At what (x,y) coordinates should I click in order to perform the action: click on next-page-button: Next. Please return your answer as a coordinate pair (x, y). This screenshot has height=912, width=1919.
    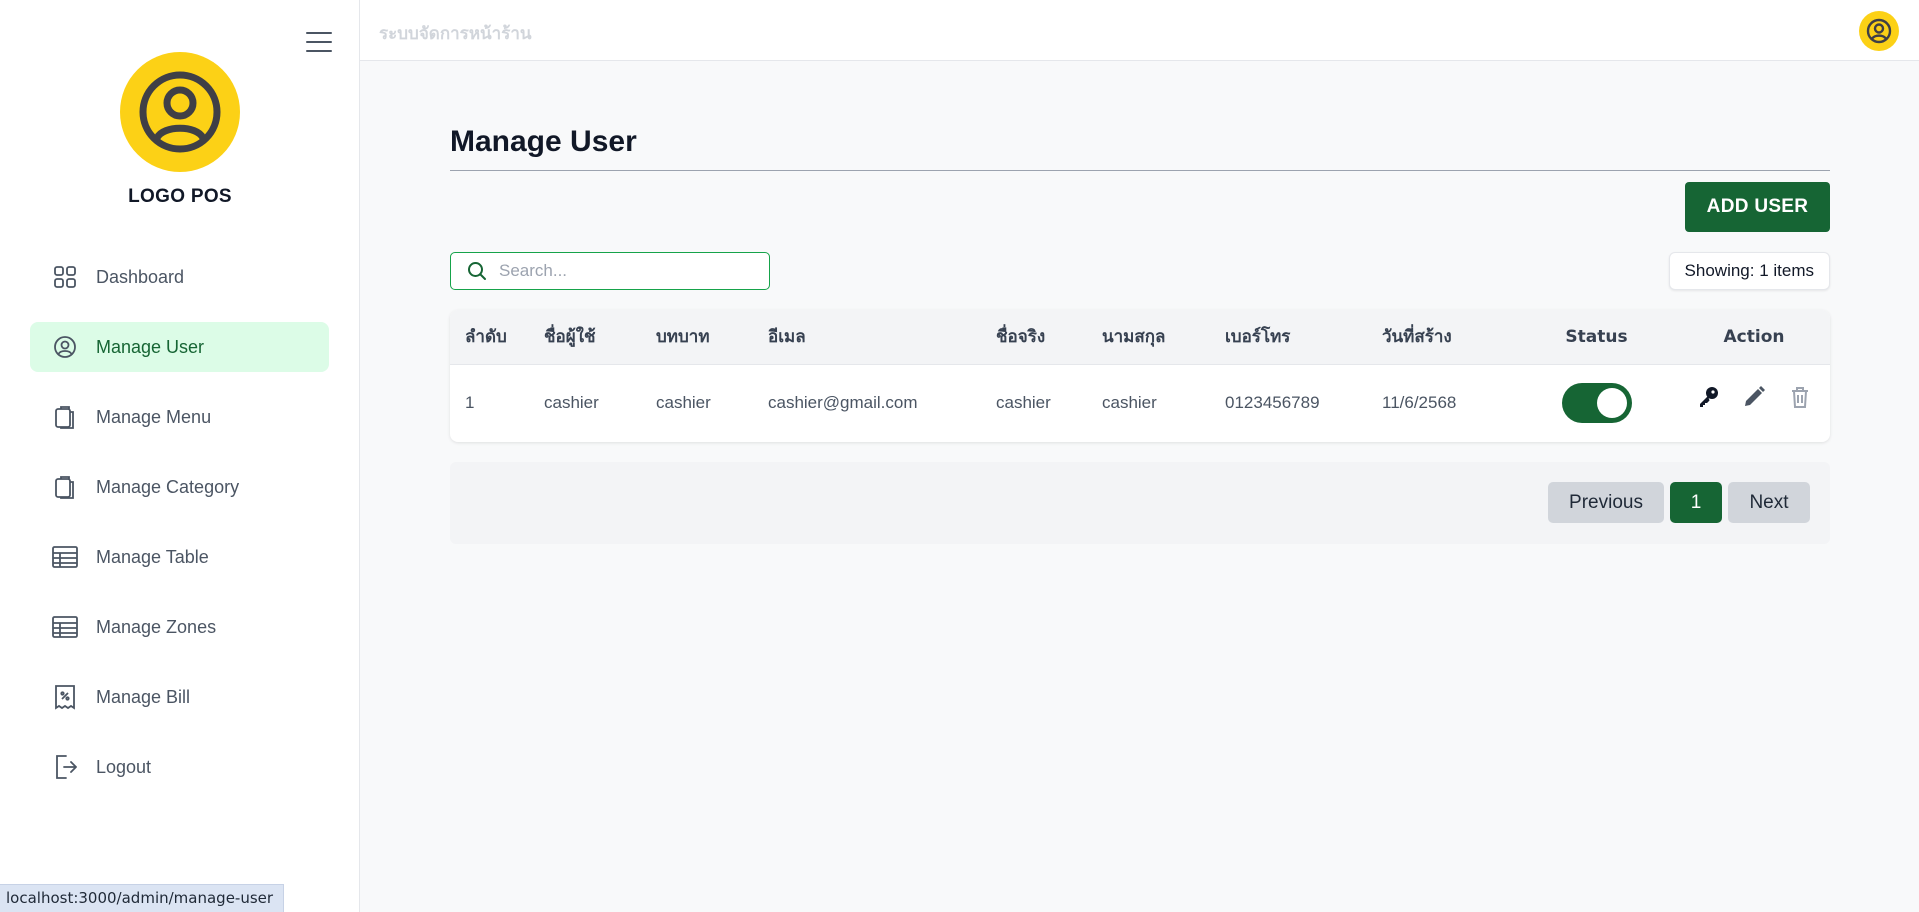
    Looking at the image, I should click on (1769, 502).